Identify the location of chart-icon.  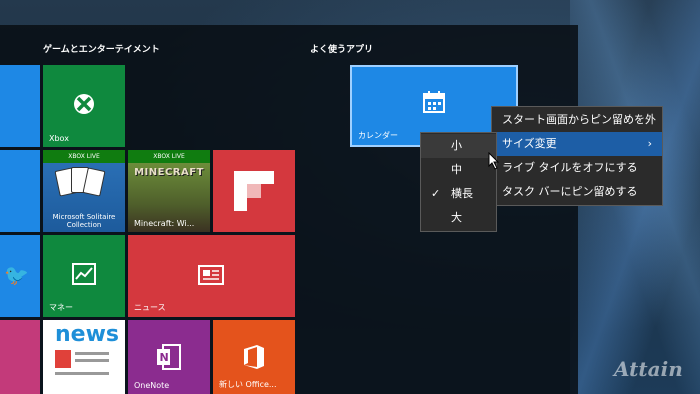
(84, 274).